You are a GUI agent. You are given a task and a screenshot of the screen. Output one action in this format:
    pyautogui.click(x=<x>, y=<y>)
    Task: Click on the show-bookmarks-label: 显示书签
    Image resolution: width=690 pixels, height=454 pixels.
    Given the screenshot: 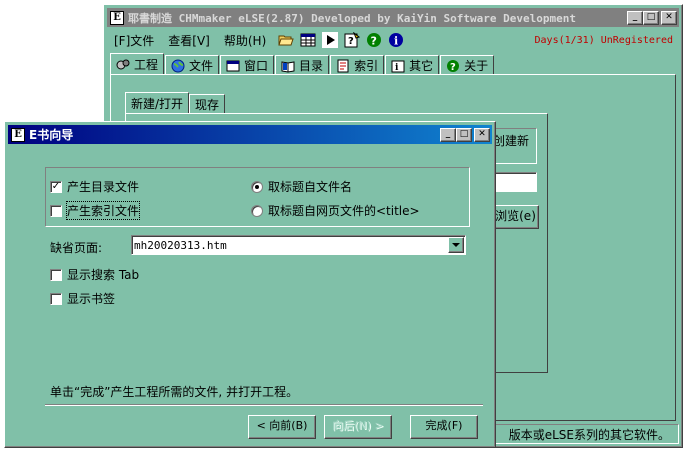 What is the action you would take?
    pyautogui.click(x=91, y=299)
    